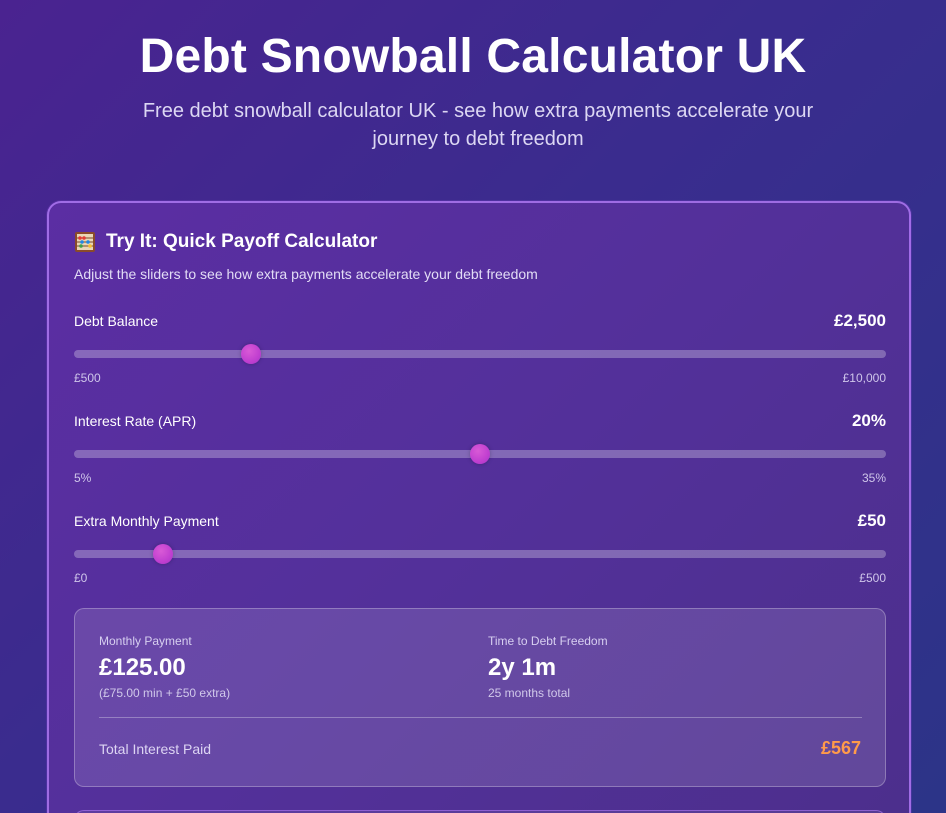  I want to click on abacus-icon, so click(85, 242).